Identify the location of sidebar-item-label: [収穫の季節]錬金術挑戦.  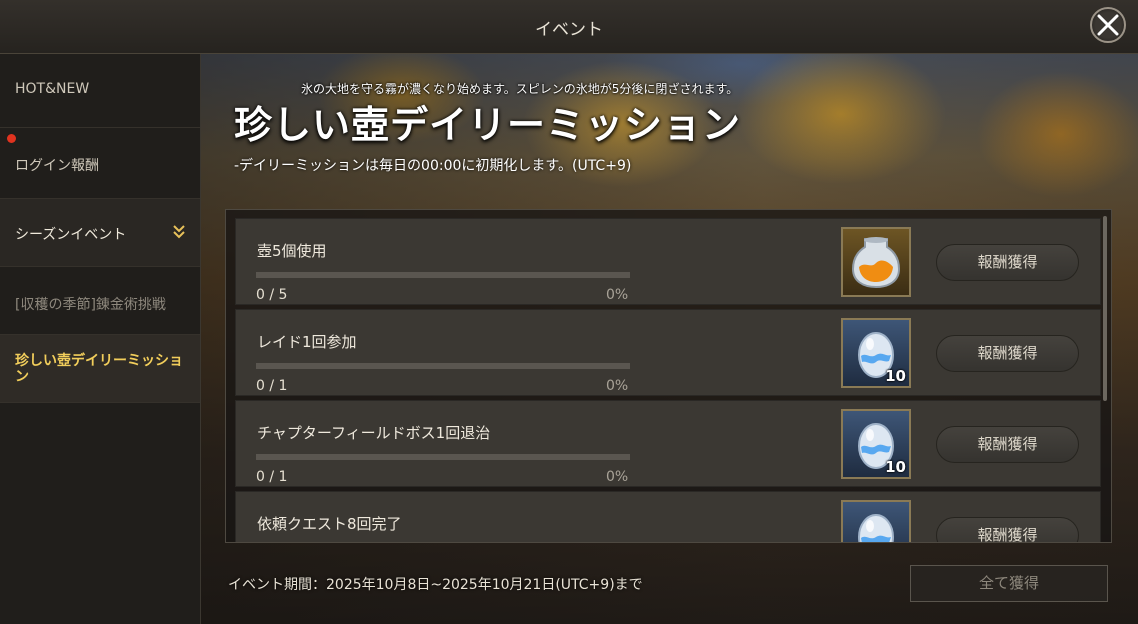
(90, 305).